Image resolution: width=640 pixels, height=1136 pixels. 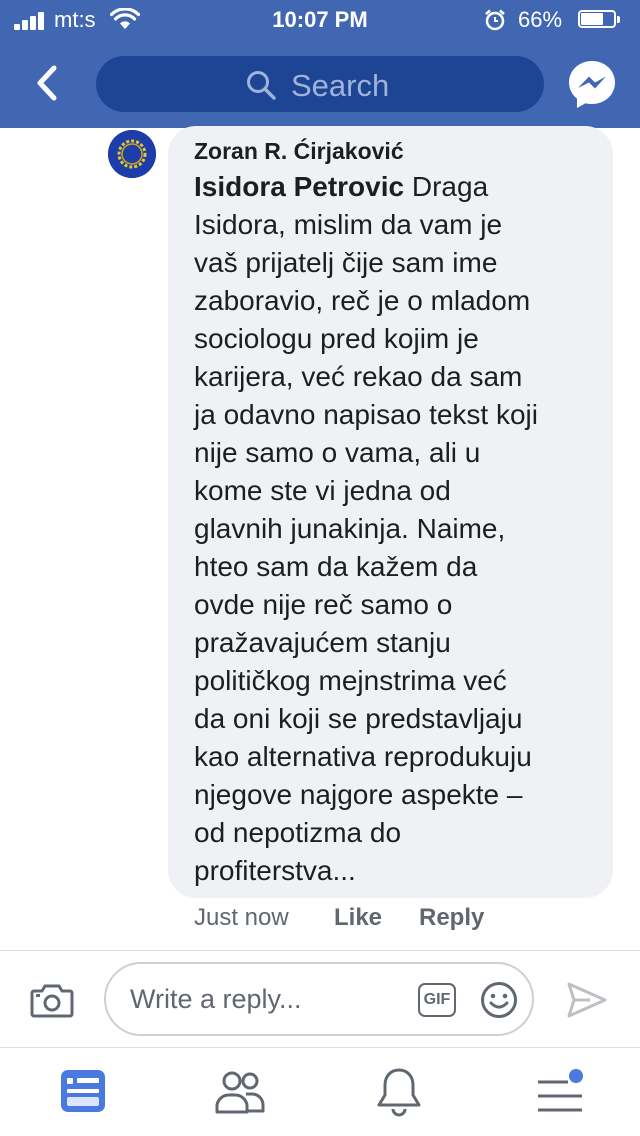 I want to click on mention-tag: Isidora Petrovic, so click(x=299, y=186).